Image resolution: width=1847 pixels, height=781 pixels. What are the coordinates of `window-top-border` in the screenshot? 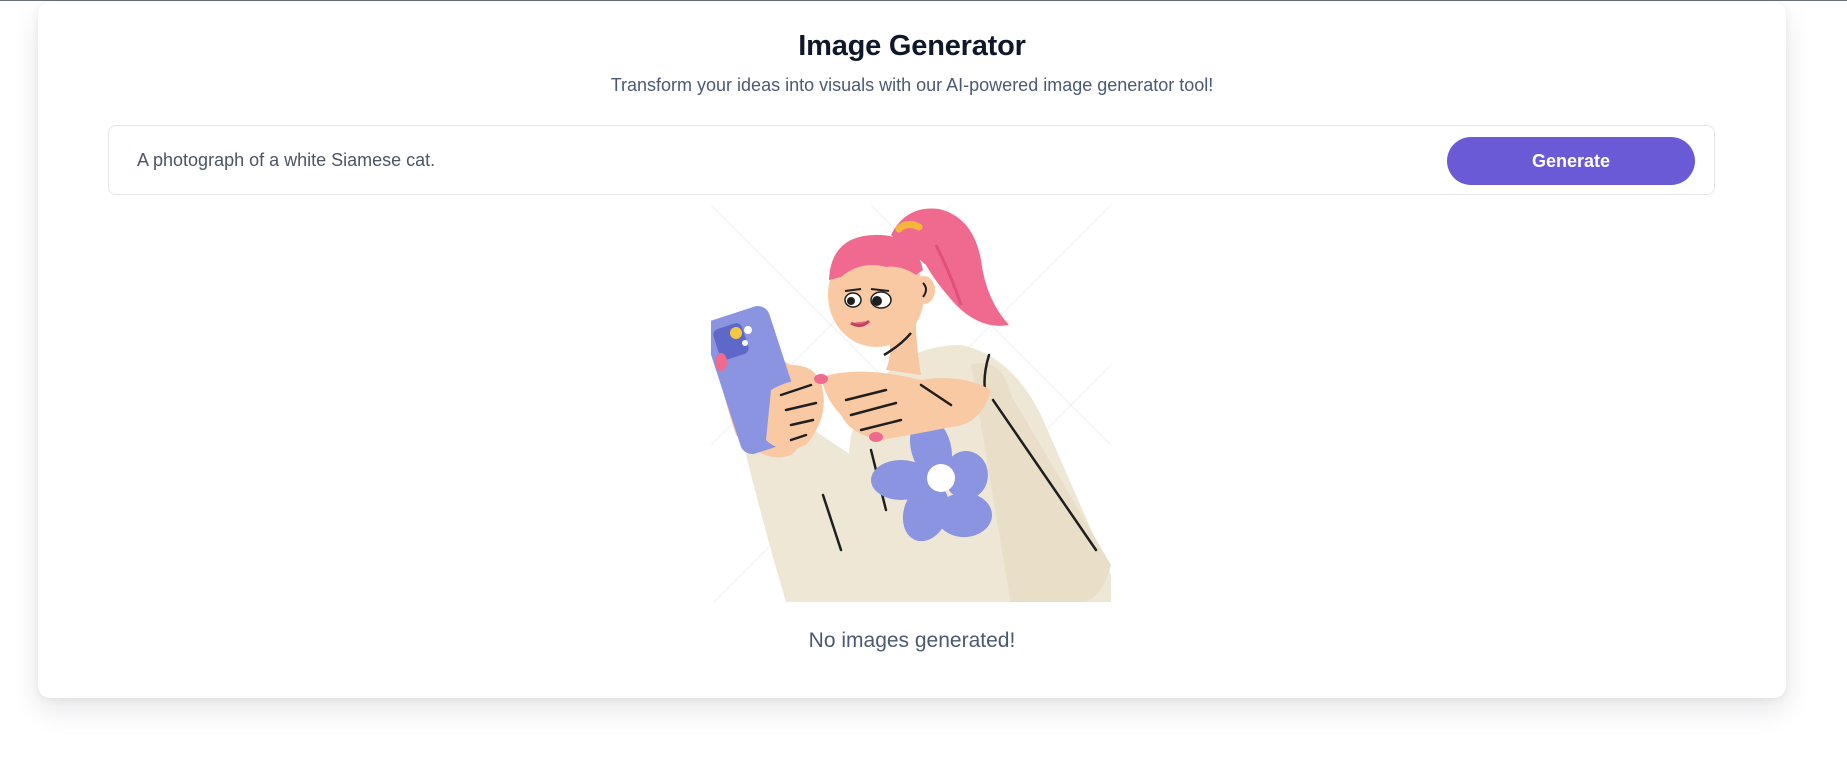 It's located at (923, 0).